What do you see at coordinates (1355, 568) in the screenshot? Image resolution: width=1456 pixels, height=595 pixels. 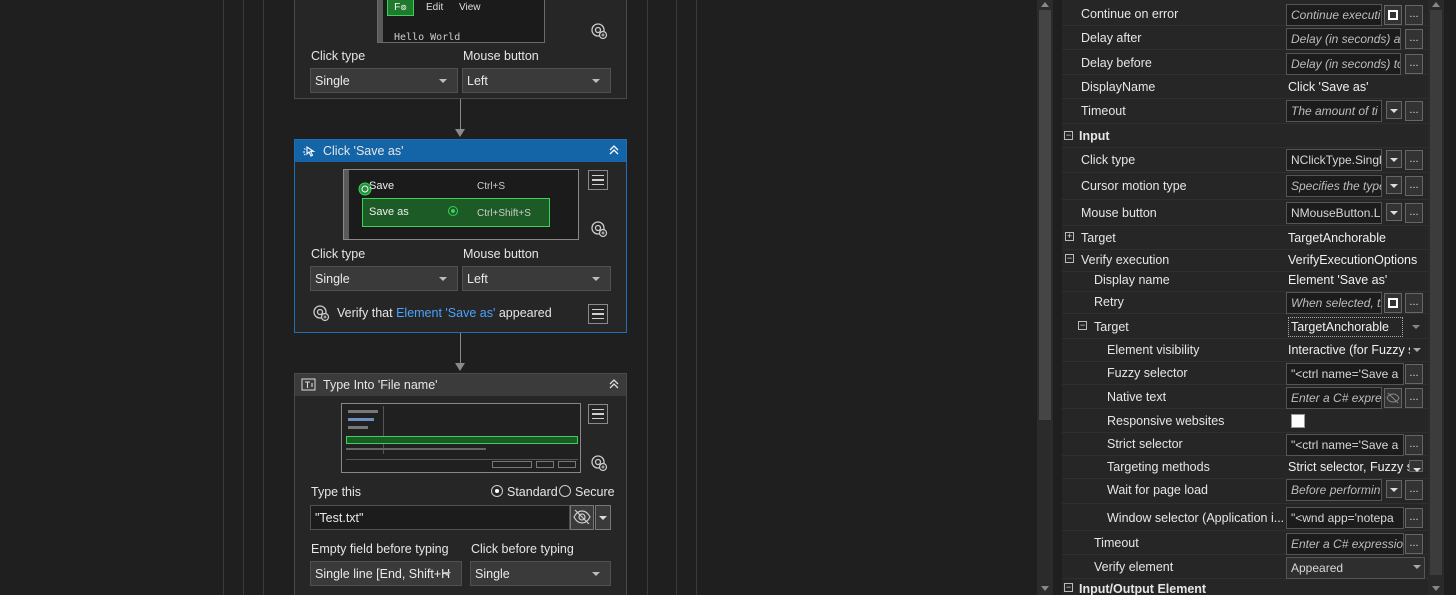 I see `property-value-field: Appeared` at bounding box center [1355, 568].